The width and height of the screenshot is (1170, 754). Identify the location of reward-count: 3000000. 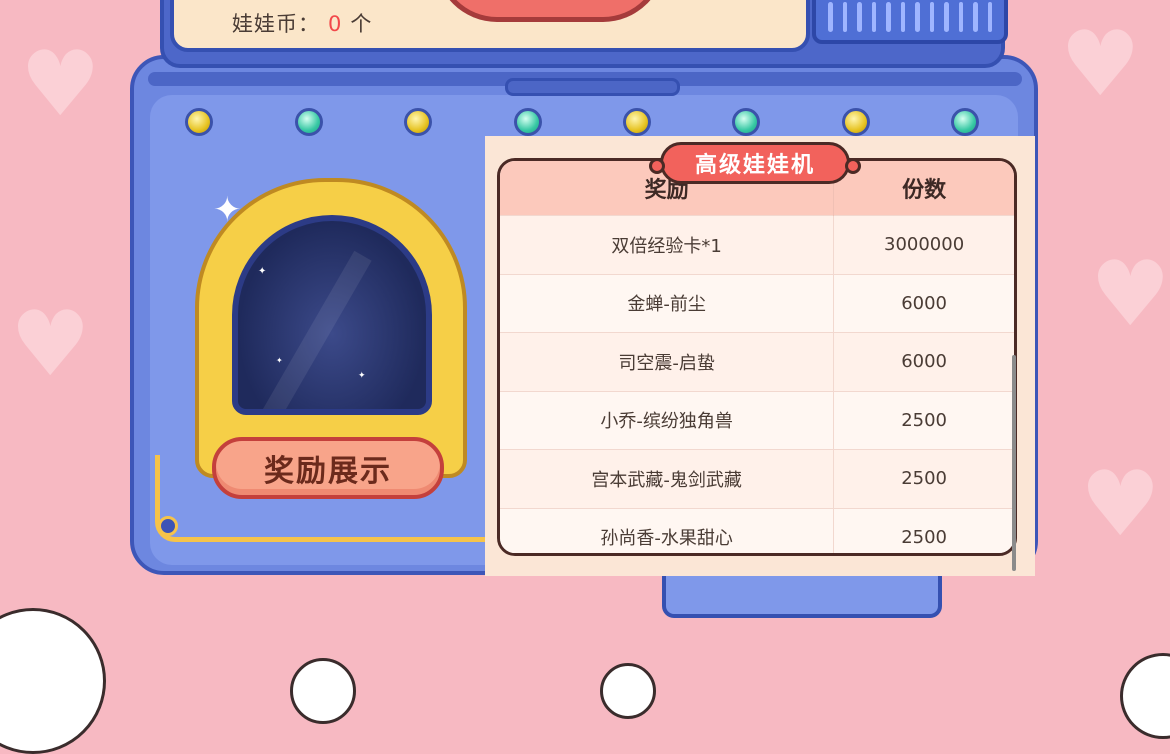
(923, 244).